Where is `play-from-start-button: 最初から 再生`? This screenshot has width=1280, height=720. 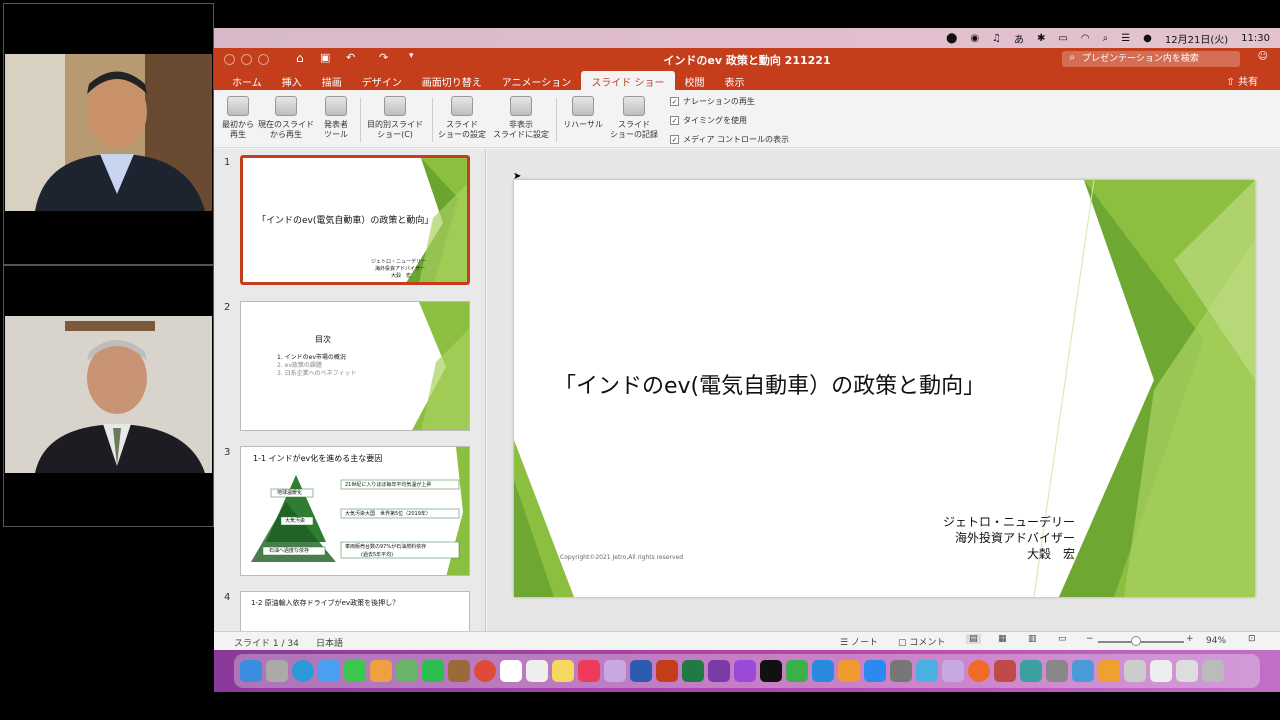 play-from-start-button: 最初から 再生 is located at coordinates (238, 118).